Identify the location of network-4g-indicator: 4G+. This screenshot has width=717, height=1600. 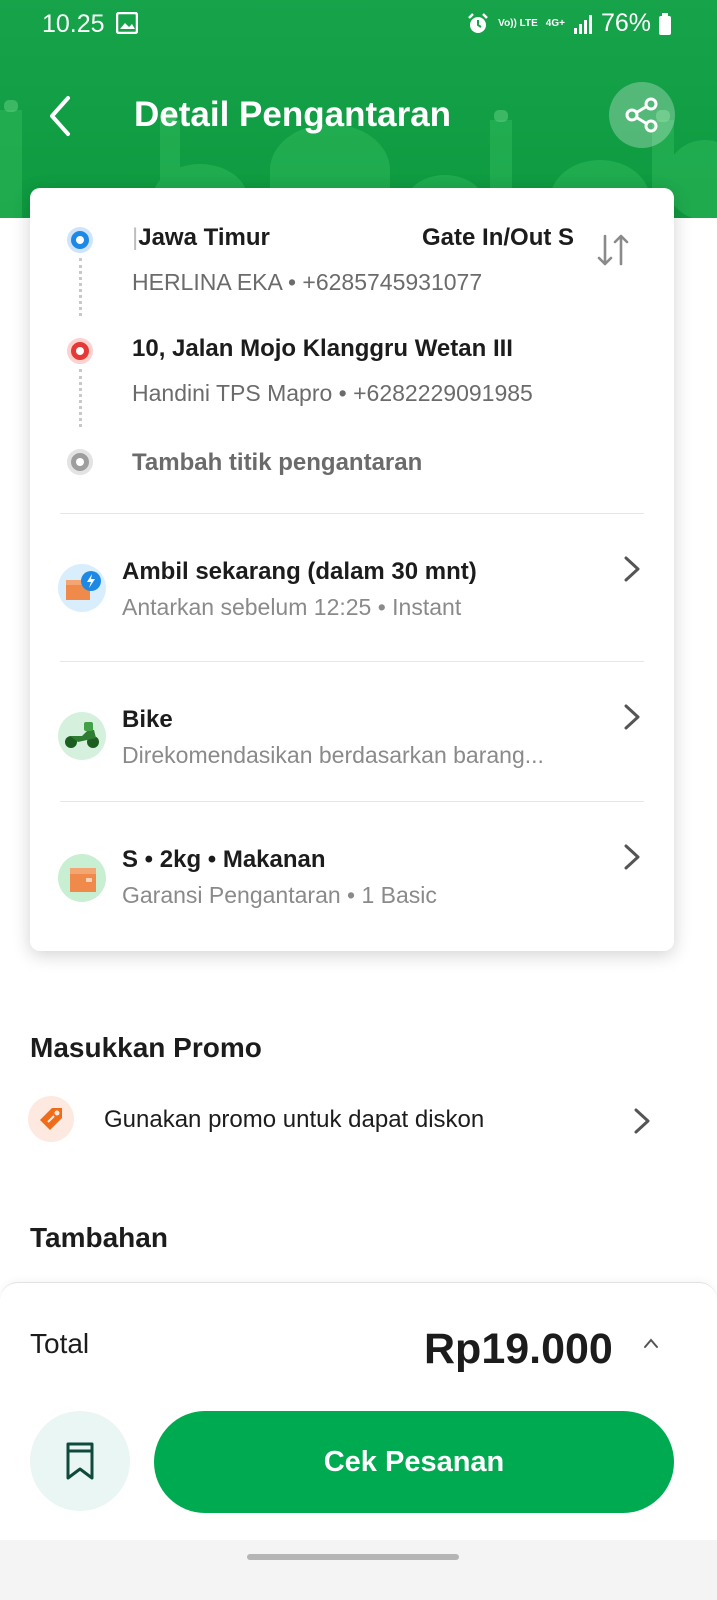
(555, 23).